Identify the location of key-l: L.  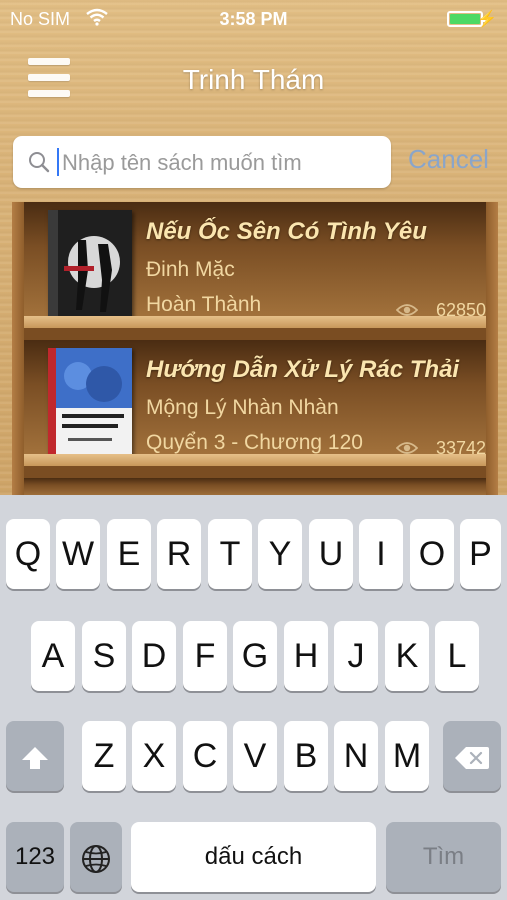
(457, 656).